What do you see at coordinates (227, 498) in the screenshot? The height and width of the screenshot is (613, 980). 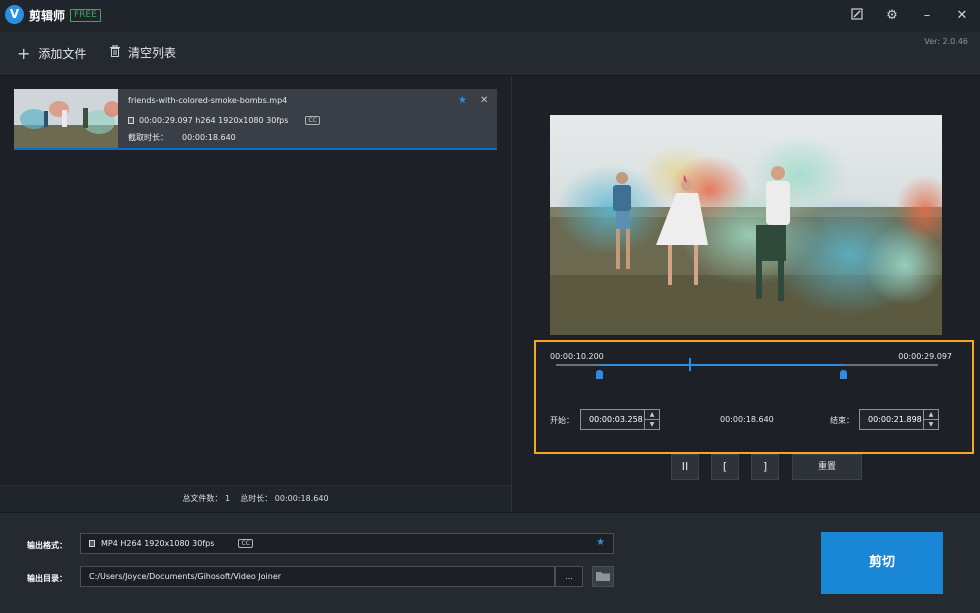 I see `file-count: 1` at bounding box center [227, 498].